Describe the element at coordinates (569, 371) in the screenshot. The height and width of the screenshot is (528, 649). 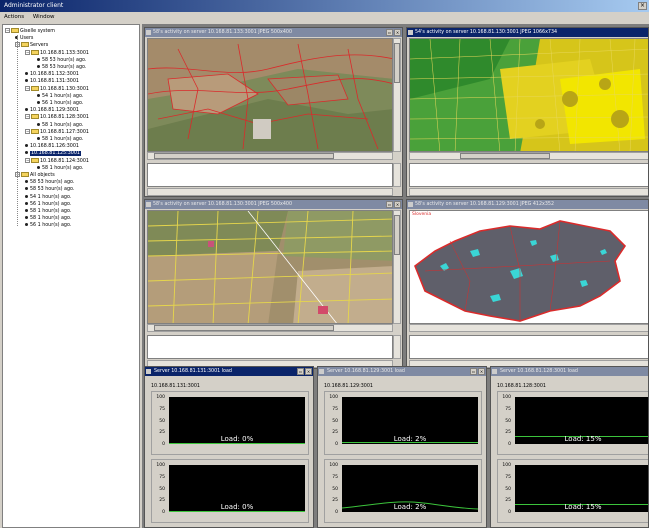
I see `load-window-3-titlebar: Server 10.168.81.128:3001 load` at that location.